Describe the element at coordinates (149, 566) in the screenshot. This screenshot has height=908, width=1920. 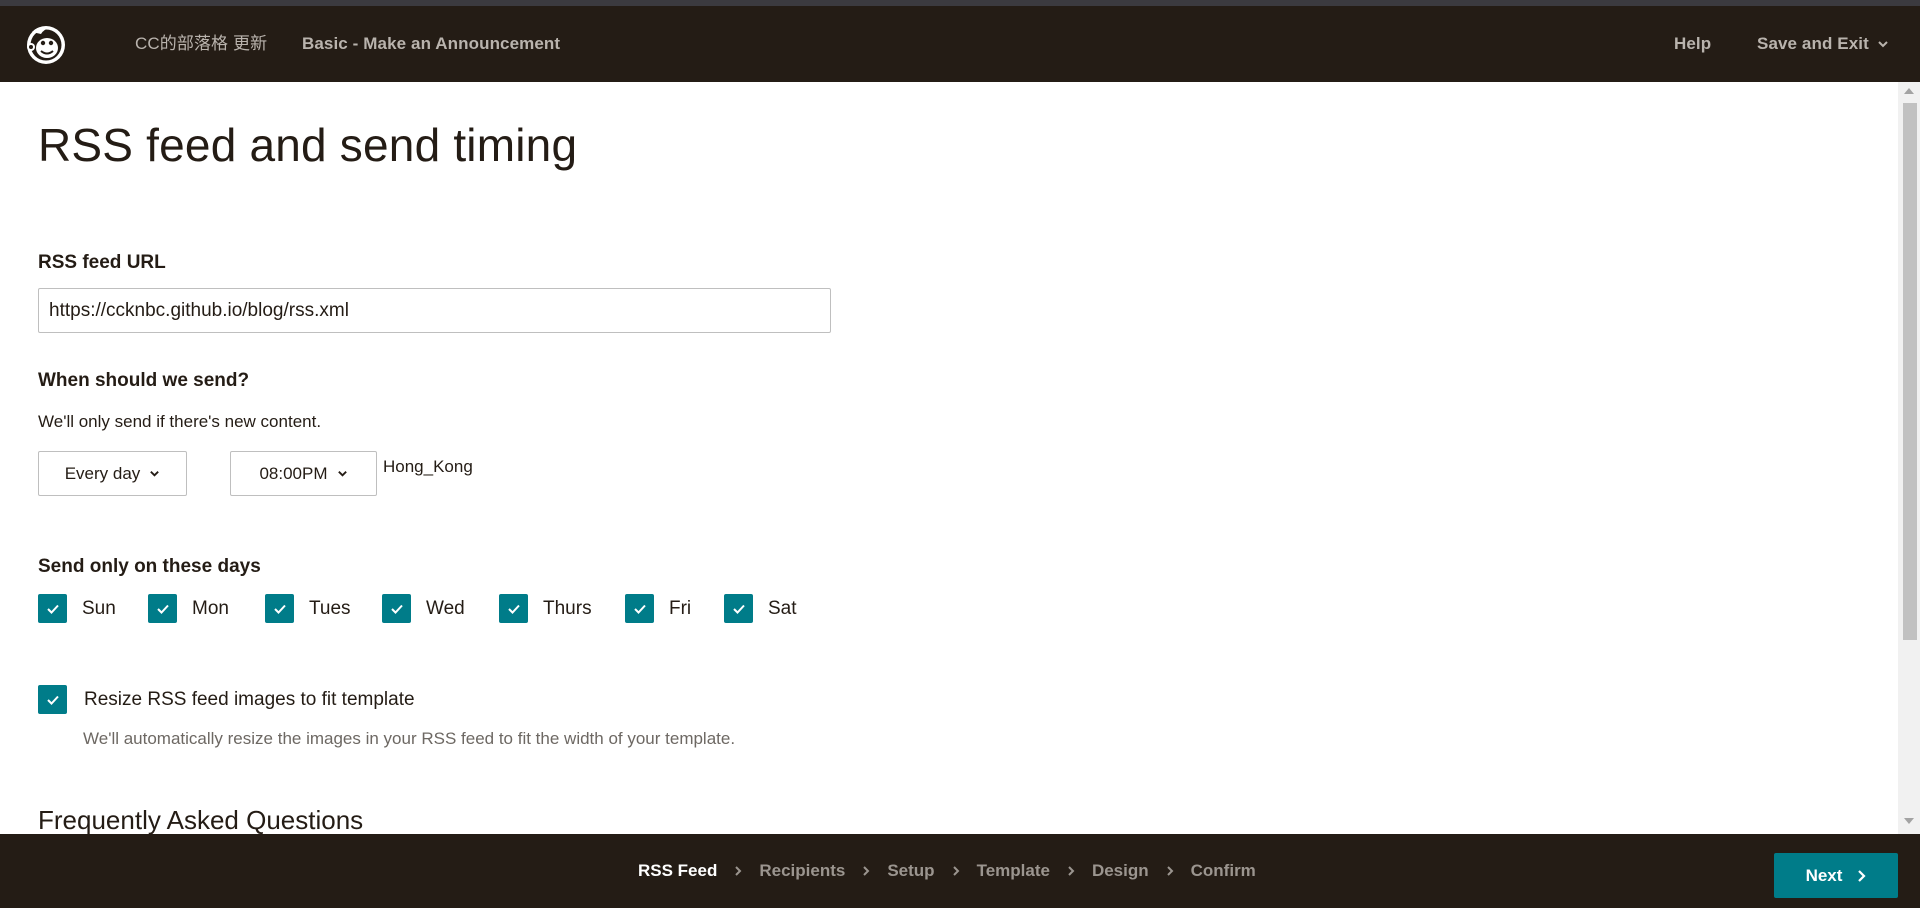
I see `send-days-label: Send only on these days` at that location.